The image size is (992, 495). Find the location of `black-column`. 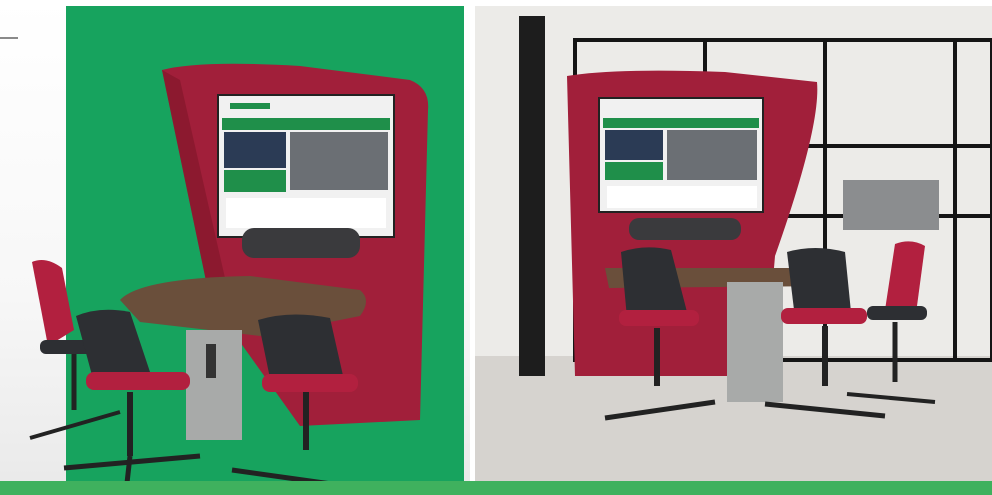

black-column is located at coordinates (532, 196).